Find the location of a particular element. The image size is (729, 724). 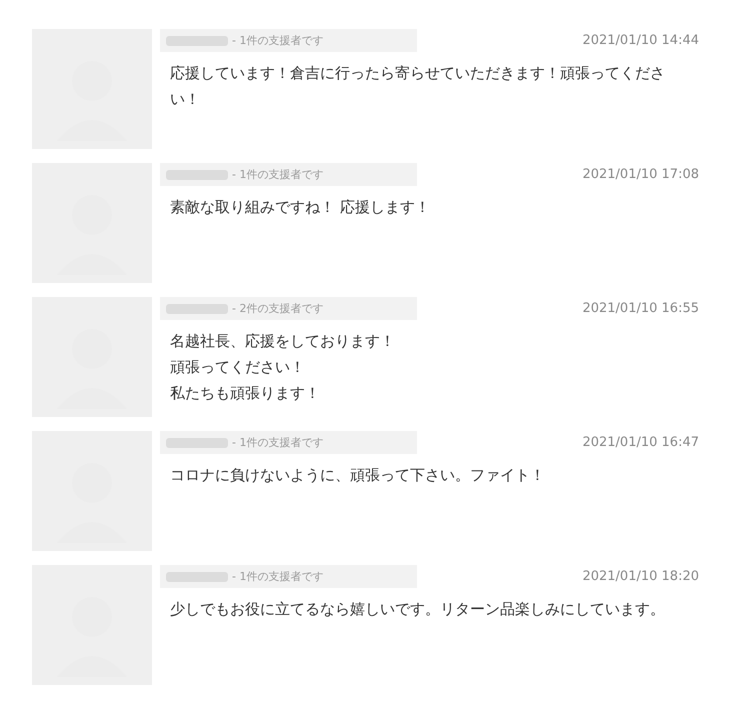

comment-date: 2021/01/10 16:55 is located at coordinates (640, 308).